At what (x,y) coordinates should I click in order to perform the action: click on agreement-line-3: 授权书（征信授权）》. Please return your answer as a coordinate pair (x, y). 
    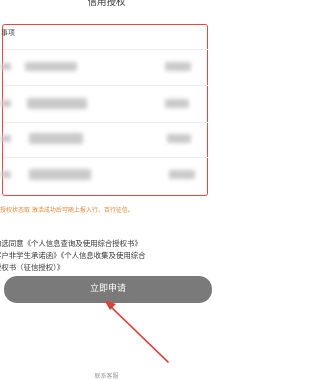
    Looking at the image, I should click on (109, 268).